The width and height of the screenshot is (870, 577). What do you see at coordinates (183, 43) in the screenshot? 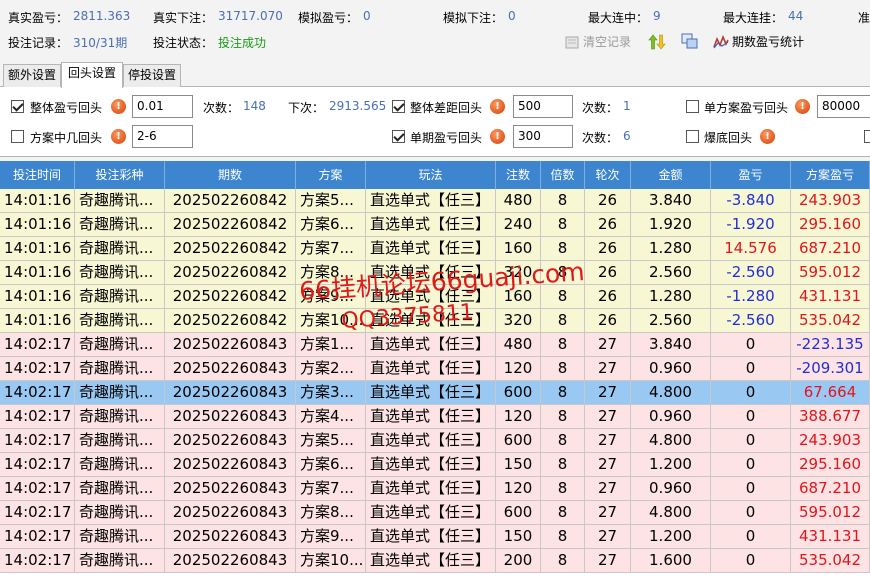
I see `status-label: 投注状态：` at bounding box center [183, 43].